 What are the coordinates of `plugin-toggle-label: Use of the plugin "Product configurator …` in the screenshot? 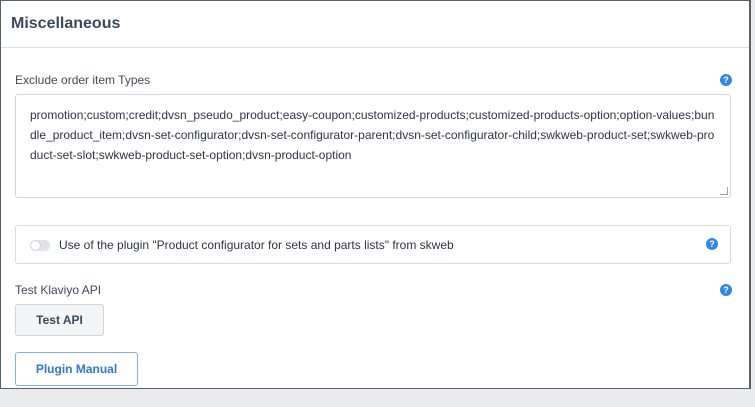 It's located at (256, 245).